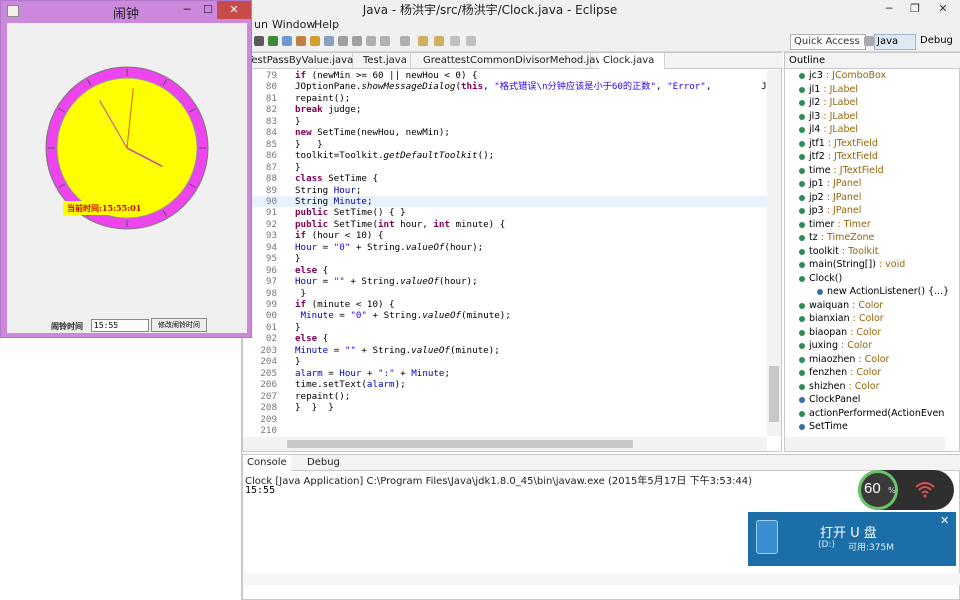 Image resolution: width=960 pixels, height=600 pixels. Describe the element at coordinates (774, 253) in the screenshot. I see `editor-vertical-scrollbar` at that location.